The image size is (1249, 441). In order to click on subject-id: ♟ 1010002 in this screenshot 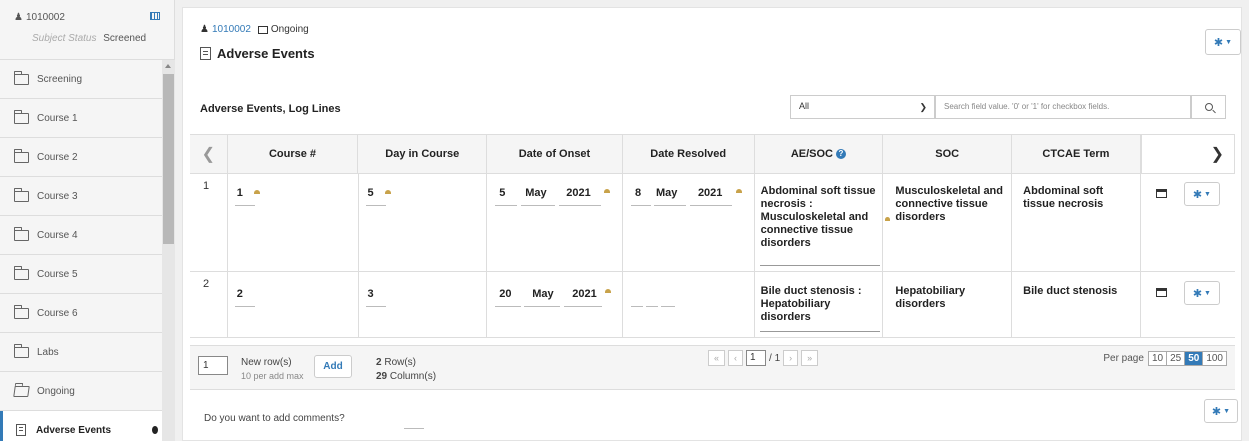, I will do `click(87, 17)`.